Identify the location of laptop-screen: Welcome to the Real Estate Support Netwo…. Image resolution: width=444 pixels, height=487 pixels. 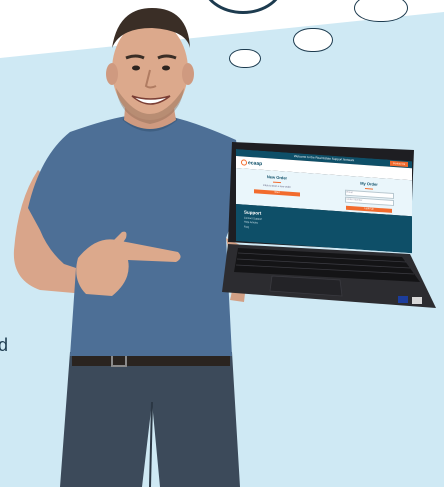
(324, 201).